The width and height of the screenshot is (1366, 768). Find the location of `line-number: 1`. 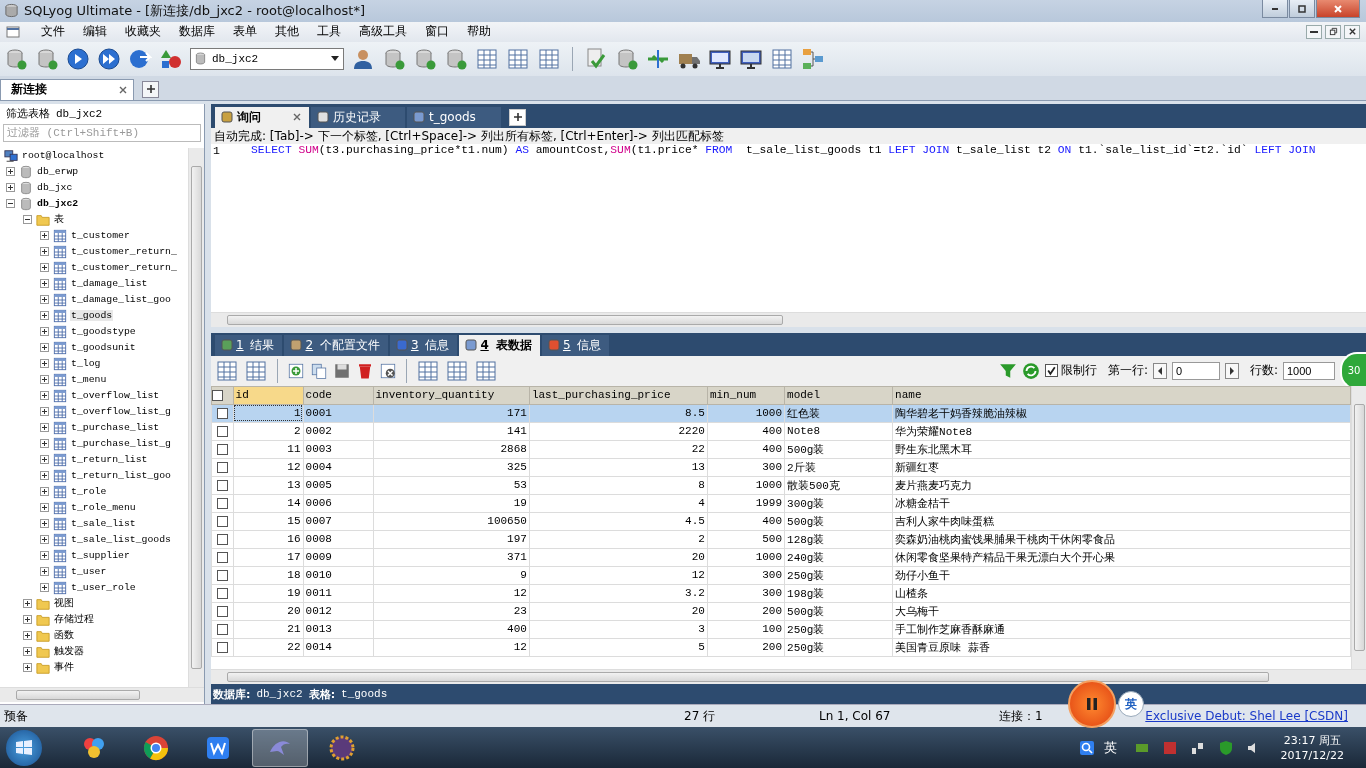

line-number: 1 is located at coordinates (216, 151).